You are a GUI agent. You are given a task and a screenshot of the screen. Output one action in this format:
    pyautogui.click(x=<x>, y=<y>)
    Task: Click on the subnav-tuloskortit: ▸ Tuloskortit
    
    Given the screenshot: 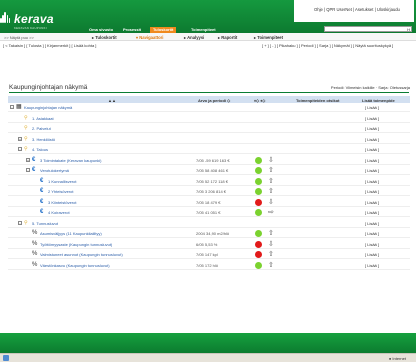 What is the action you would take?
    pyautogui.click(x=104, y=37)
    